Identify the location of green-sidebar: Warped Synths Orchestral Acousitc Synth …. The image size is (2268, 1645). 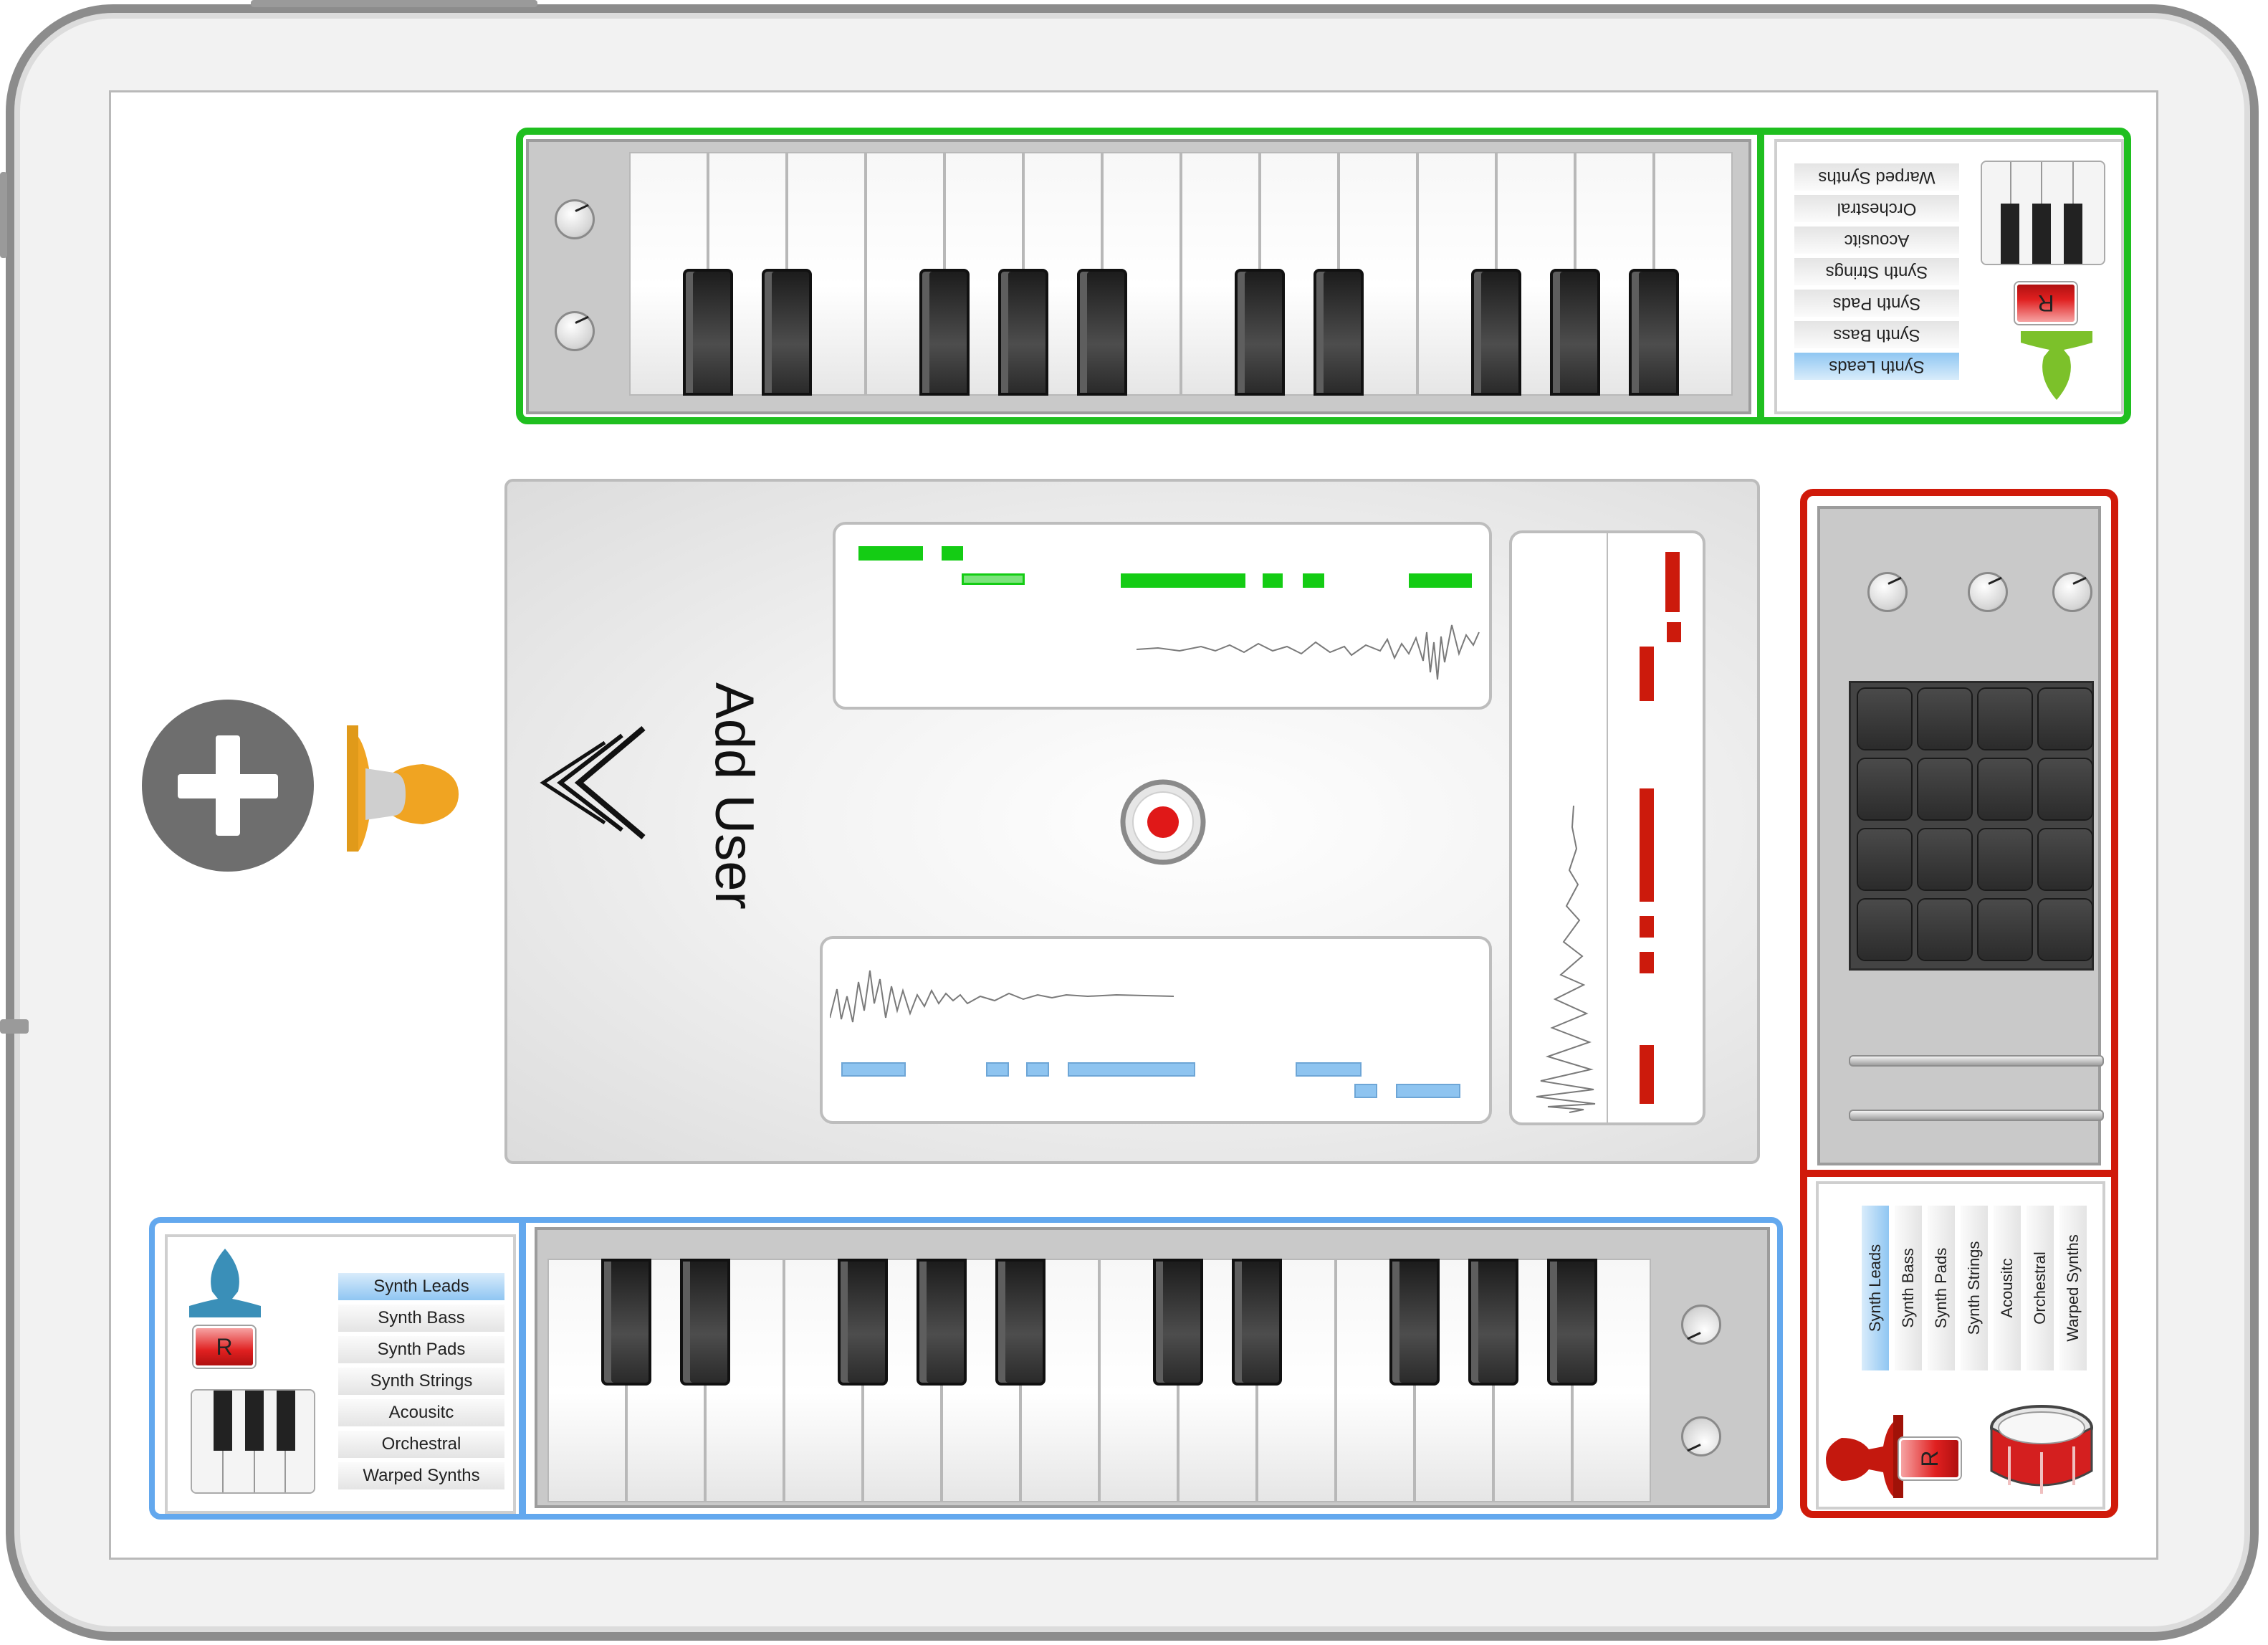
(1949, 276).